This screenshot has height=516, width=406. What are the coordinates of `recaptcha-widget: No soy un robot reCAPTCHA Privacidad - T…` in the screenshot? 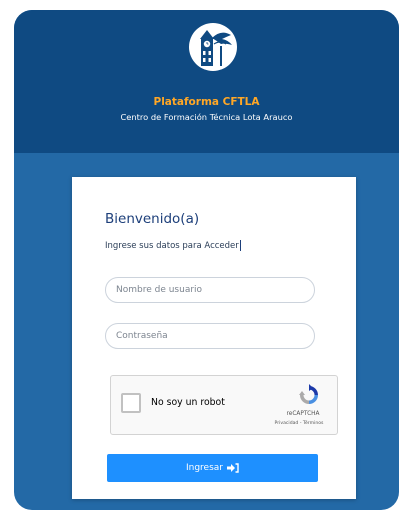 It's located at (224, 405).